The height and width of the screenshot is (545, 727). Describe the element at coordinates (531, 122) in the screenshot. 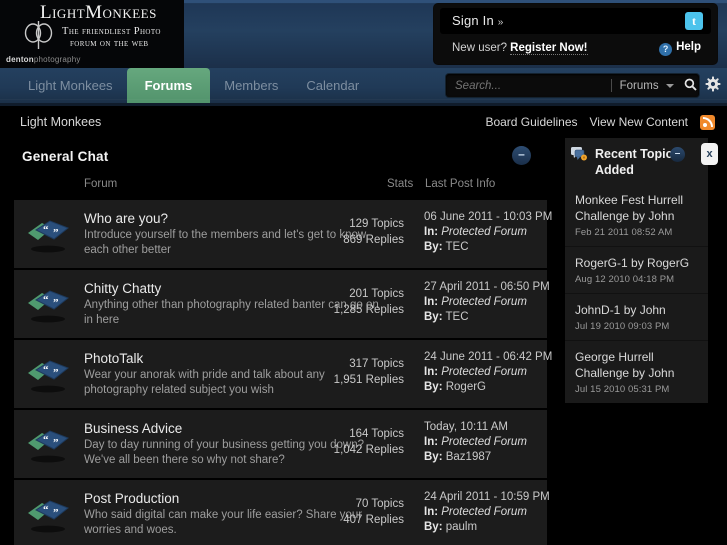

I see `board-guidelines-link: Board Guidelines` at that location.